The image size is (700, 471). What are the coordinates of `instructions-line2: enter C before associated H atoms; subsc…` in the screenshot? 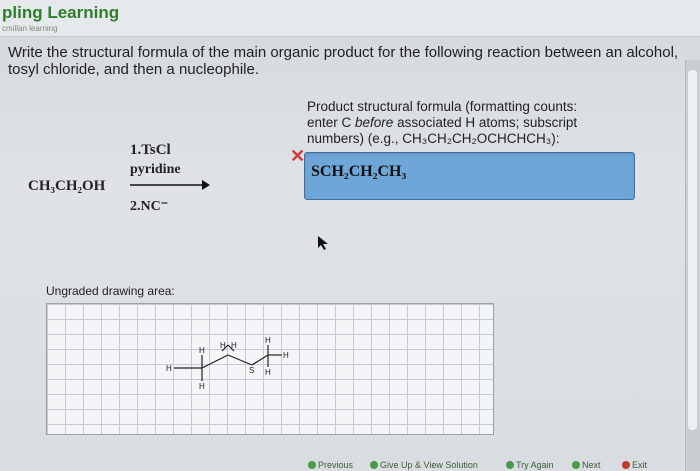 It's located at (472, 123).